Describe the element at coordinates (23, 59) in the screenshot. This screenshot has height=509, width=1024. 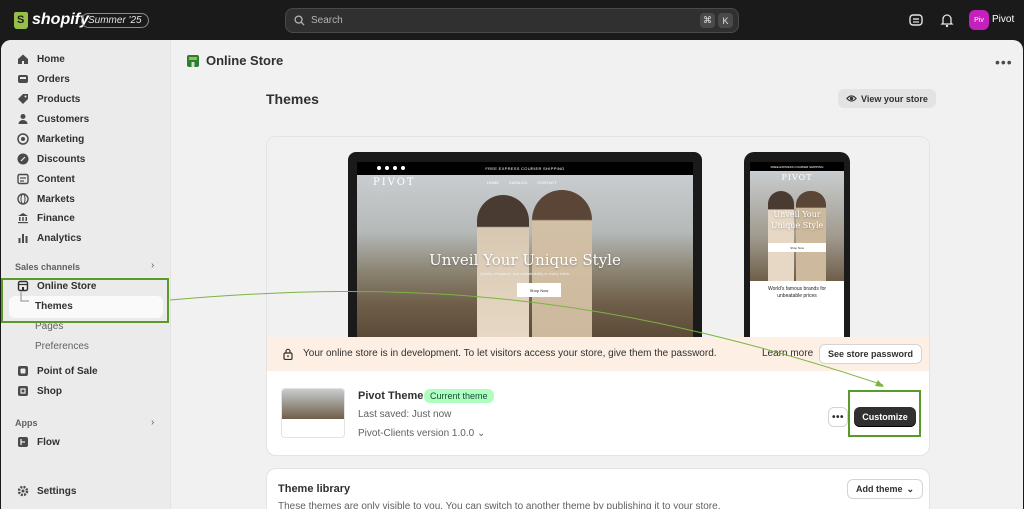
I see `home-icon` at that location.